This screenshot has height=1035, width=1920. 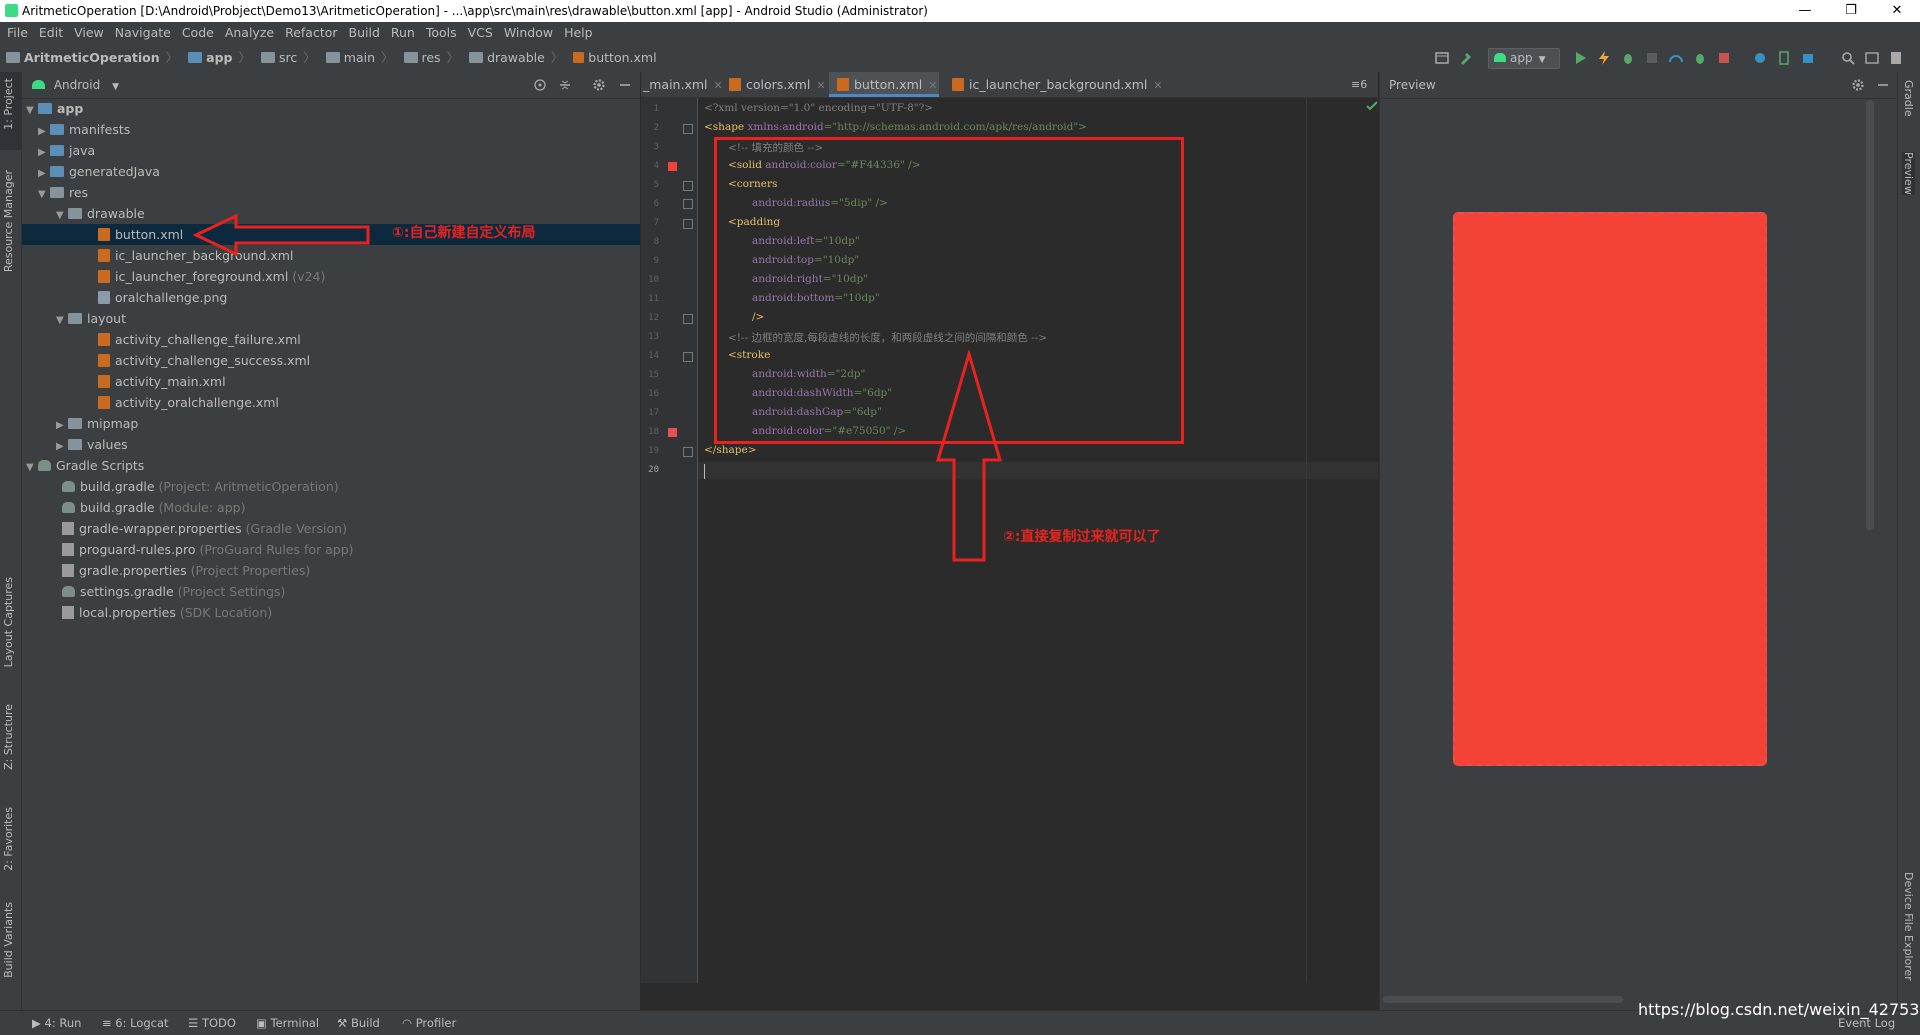 What do you see at coordinates (8, 622) in the screenshot?
I see `tool-tab-layout-captures: Layout Captures` at bounding box center [8, 622].